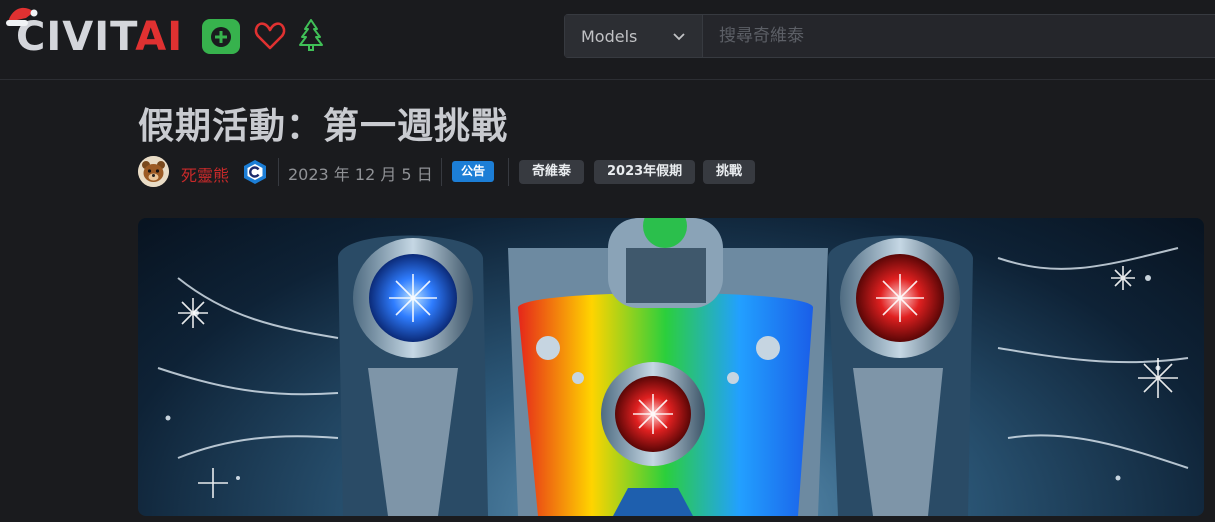 This screenshot has width=1215, height=522. I want to click on logo-wordmark: CIVITAI, so click(99, 37).